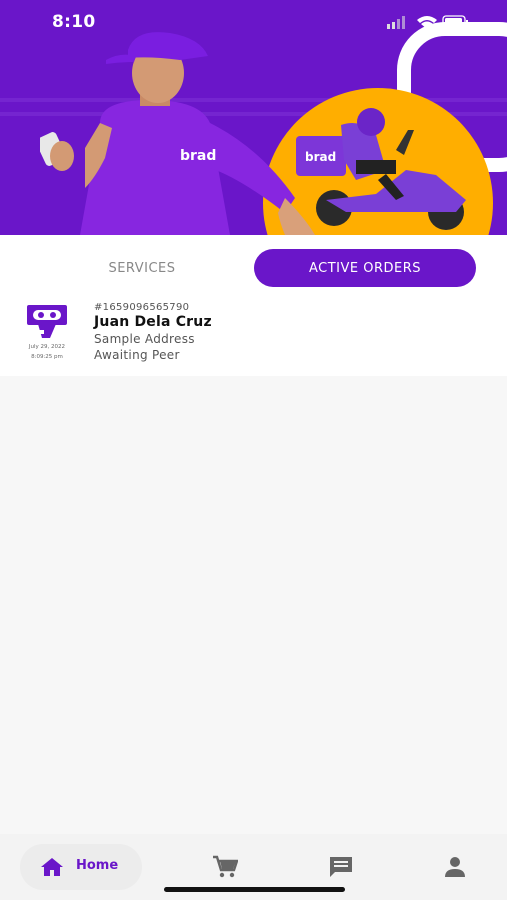 Image resolution: width=507 pixels, height=900 pixels. I want to click on profile-icon, so click(455, 867).